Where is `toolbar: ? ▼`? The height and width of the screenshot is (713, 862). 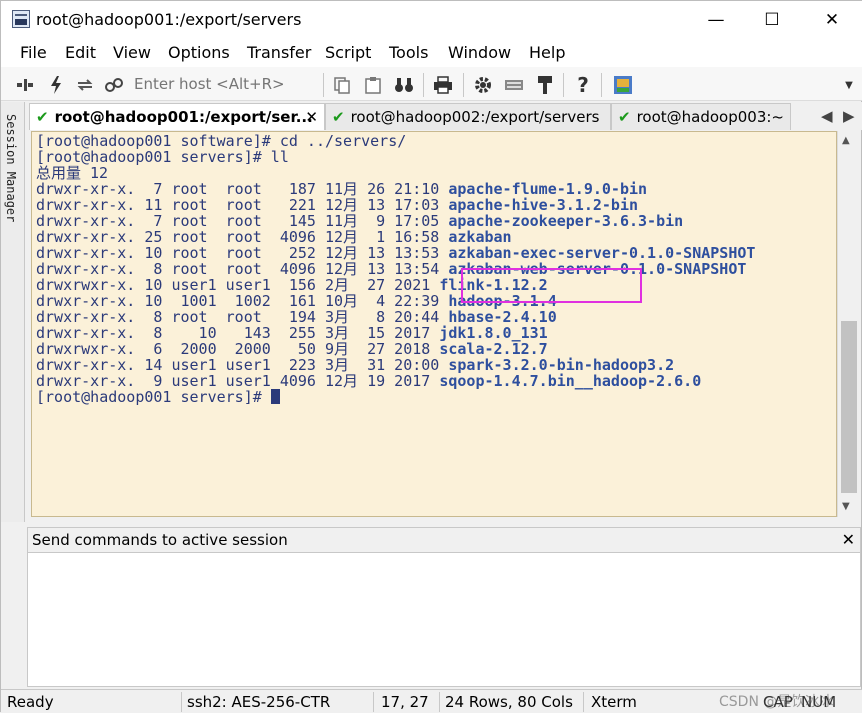
toolbar: ? ▼ is located at coordinates (431, 84).